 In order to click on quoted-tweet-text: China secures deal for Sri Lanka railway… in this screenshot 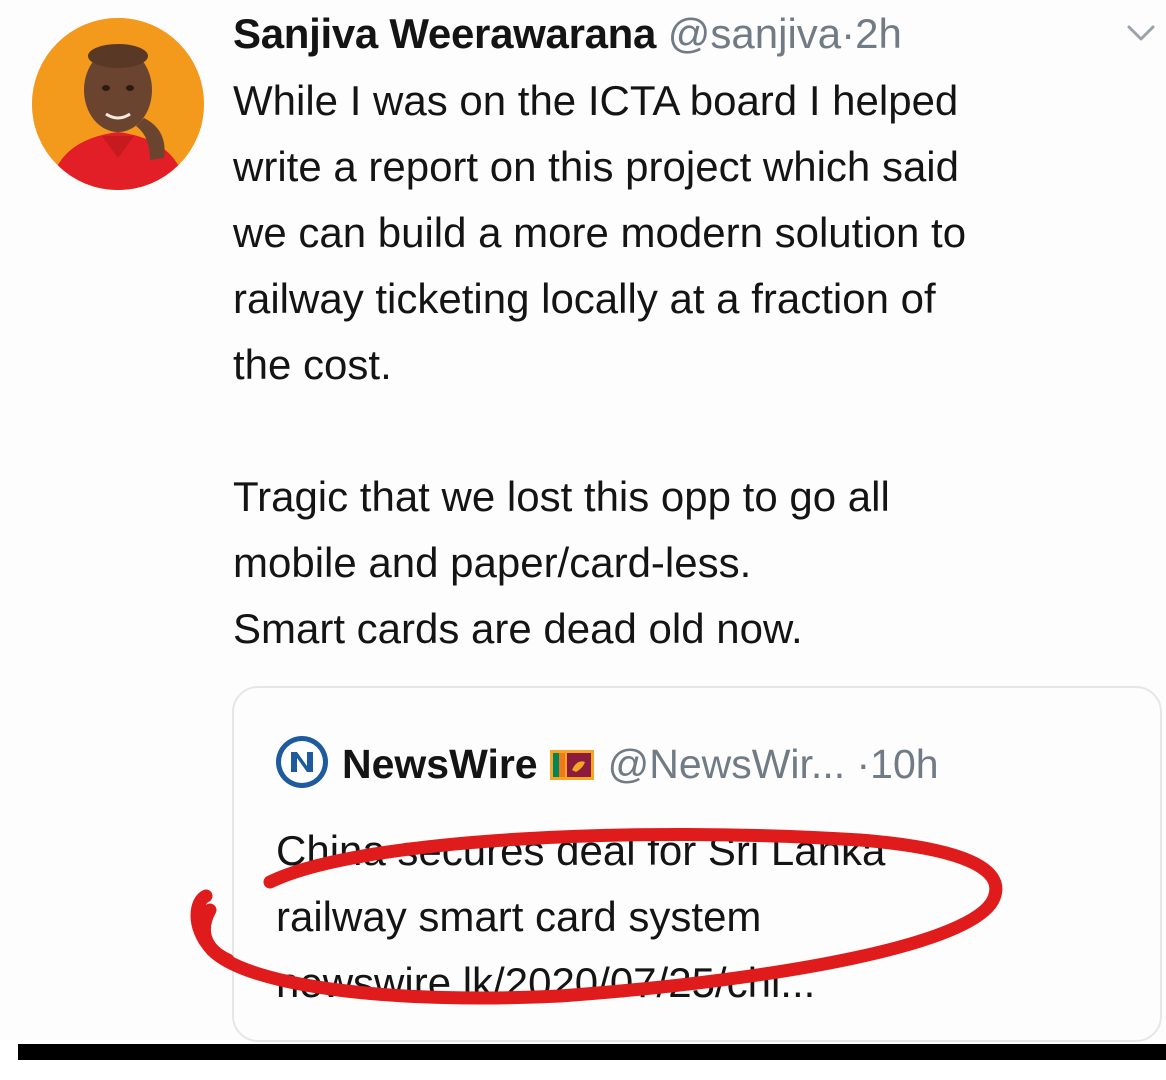, I will do `click(706, 917)`.